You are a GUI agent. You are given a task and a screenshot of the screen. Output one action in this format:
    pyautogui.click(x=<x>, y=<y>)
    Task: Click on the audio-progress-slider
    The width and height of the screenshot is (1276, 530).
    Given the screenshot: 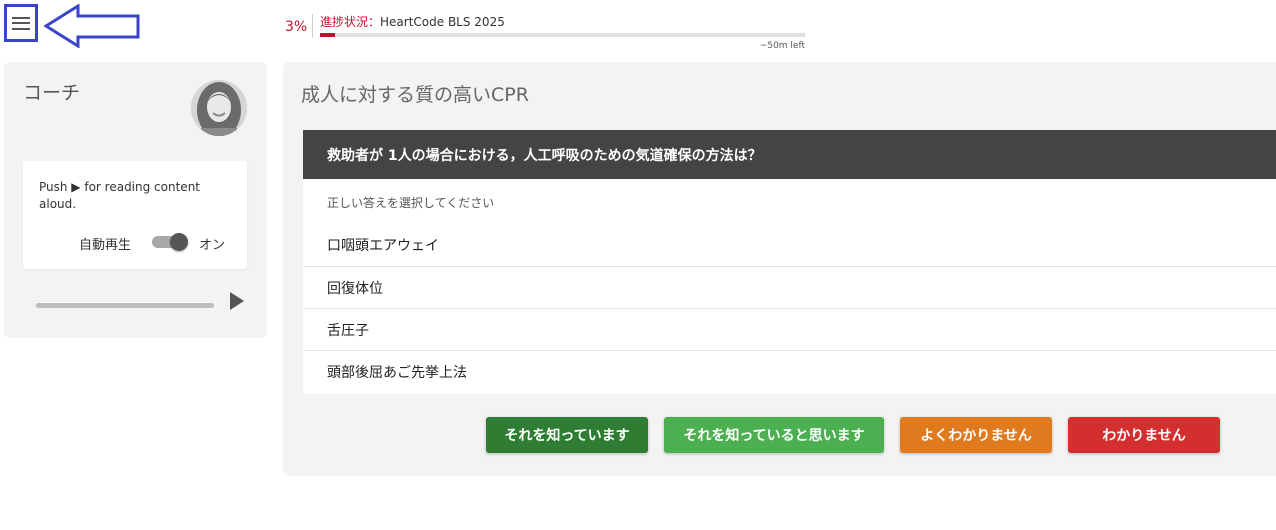 What is the action you would take?
    pyautogui.click(x=125, y=305)
    